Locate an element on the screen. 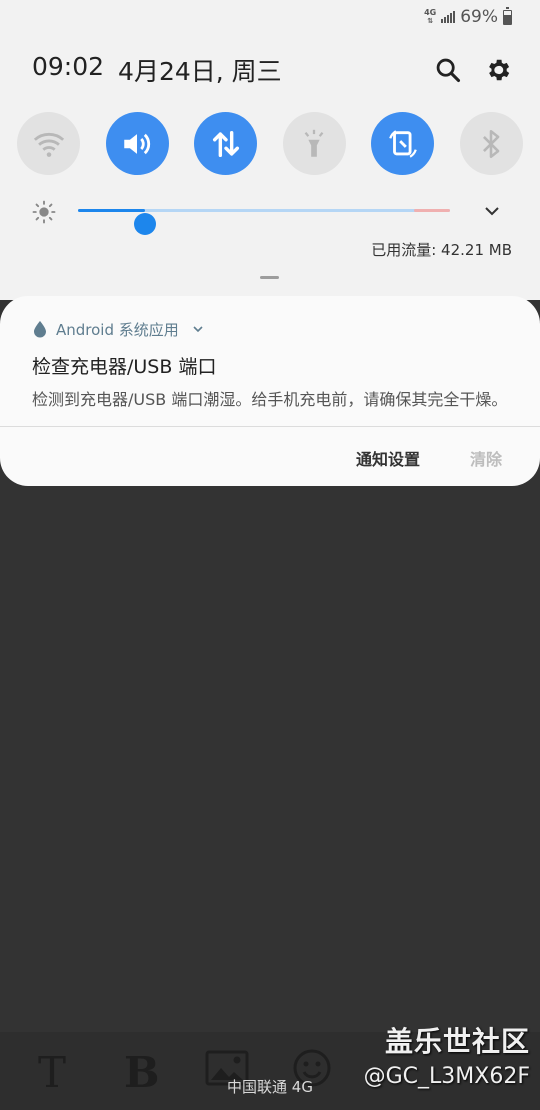  notification-text: 检测到充电器/USB 端口潮湿。给手机充电前，请确保其完全干燥。 is located at coordinates (270, 399).